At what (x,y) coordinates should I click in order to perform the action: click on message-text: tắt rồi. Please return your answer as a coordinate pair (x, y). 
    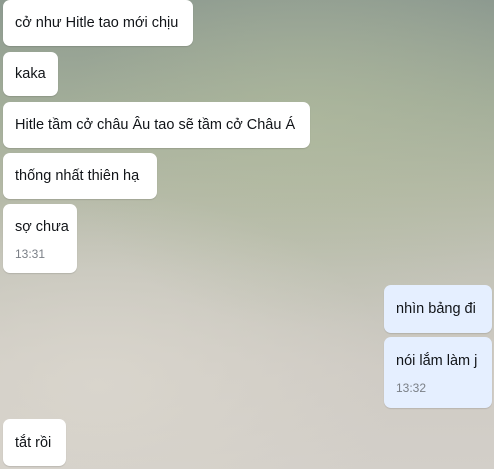
    Looking at the image, I should click on (33, 443).